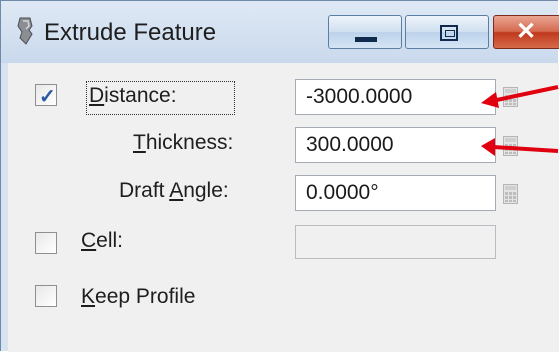 This screenshot has width=559, height=352. I want to click on cell-label: Cell:, so click(102, 241).